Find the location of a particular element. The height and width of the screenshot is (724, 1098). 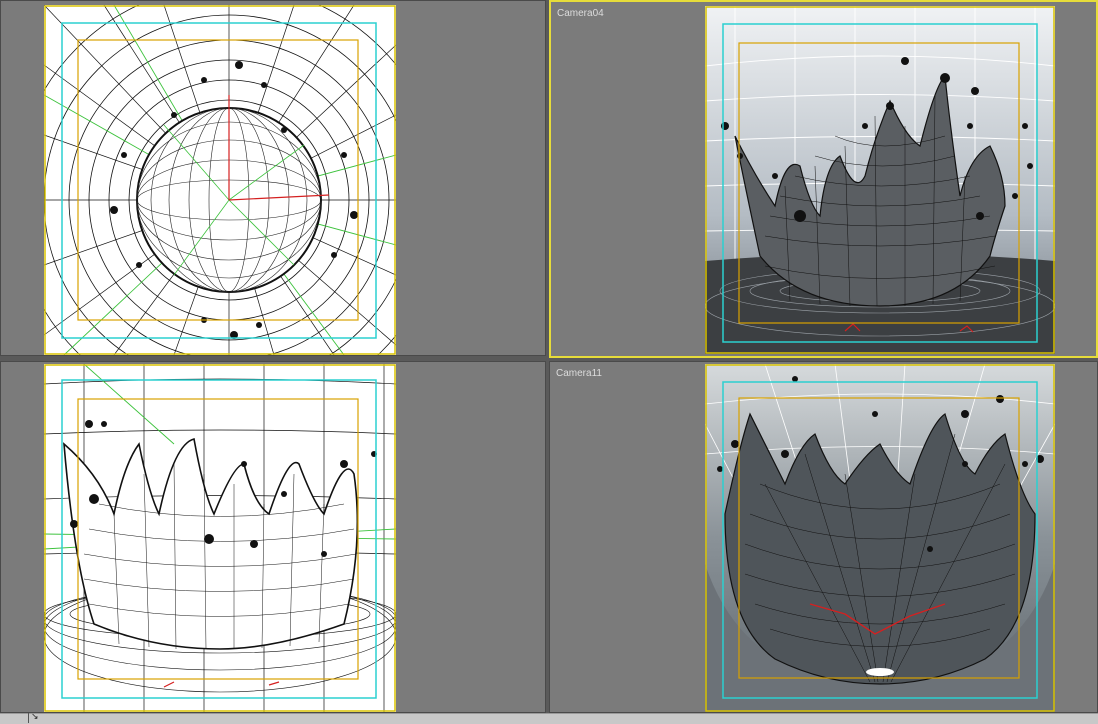

viewport-label: Camera11 is located at coordinates (579, 373).